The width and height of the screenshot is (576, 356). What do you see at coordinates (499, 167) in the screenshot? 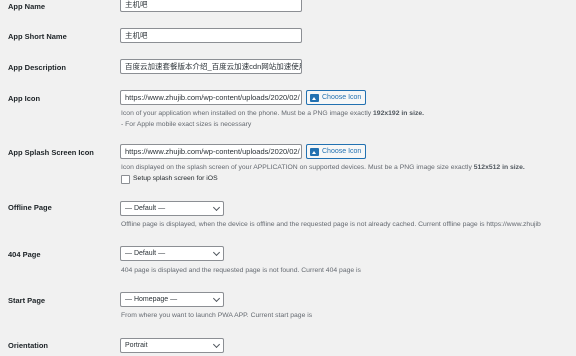
I see `app-splash-desc-size: 512x512 in size.` at bounding box center [499, 167].